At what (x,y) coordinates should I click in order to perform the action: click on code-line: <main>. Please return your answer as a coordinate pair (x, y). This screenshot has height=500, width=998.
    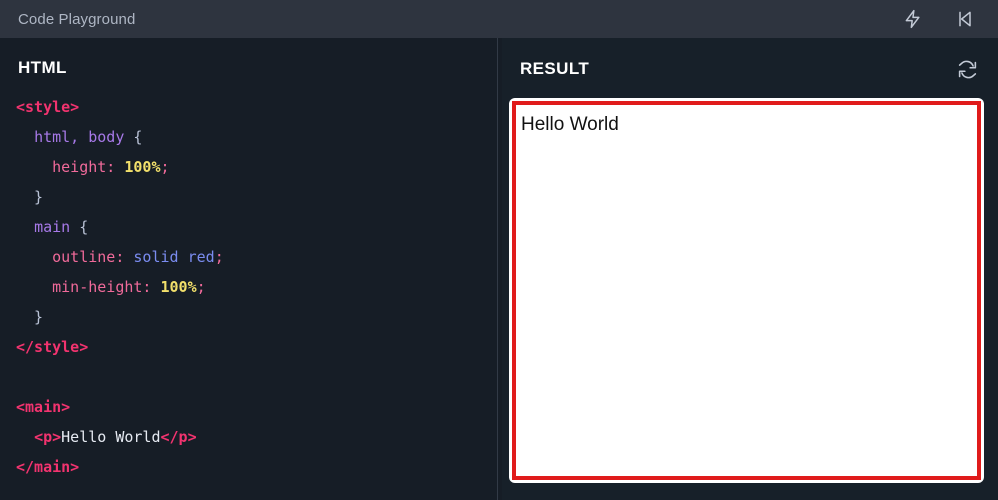
    Looking at the image, I should click on (256, 407).